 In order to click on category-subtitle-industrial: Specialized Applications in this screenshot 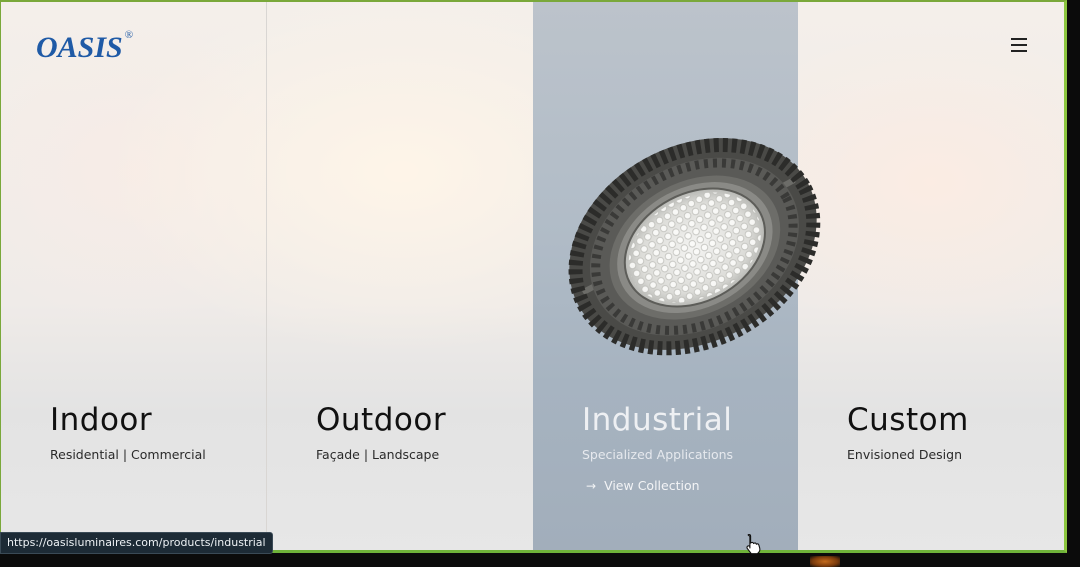, I will do `click(658, 454)`.